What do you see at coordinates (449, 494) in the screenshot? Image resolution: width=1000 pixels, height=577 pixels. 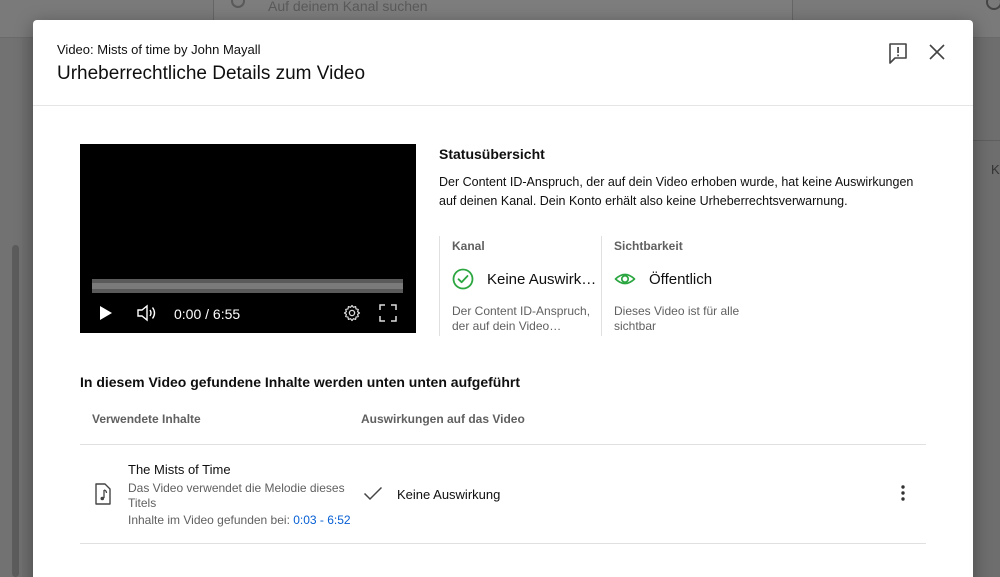 I see `impact-value: Keine Auswirkung` at bounding box center [449, 494].